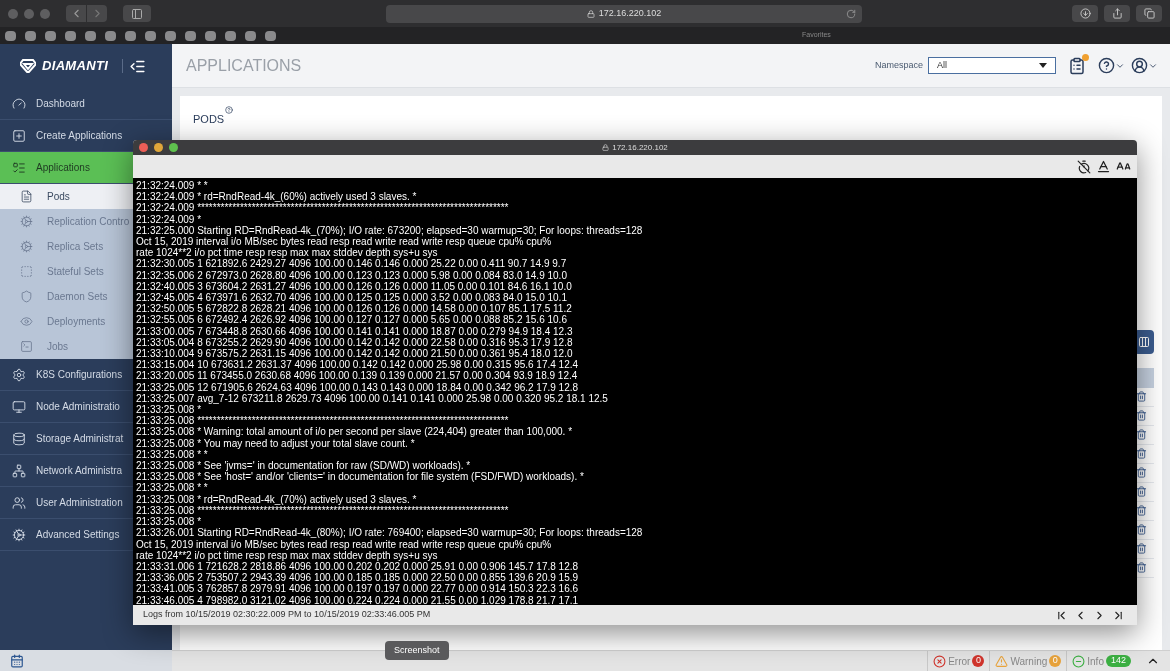 The width and height of the screenshot is (1170, 671). What do you see at coordinates (1106, 65) in the screenshot?
I see `help-icon` at bounding box center [1106, 65].